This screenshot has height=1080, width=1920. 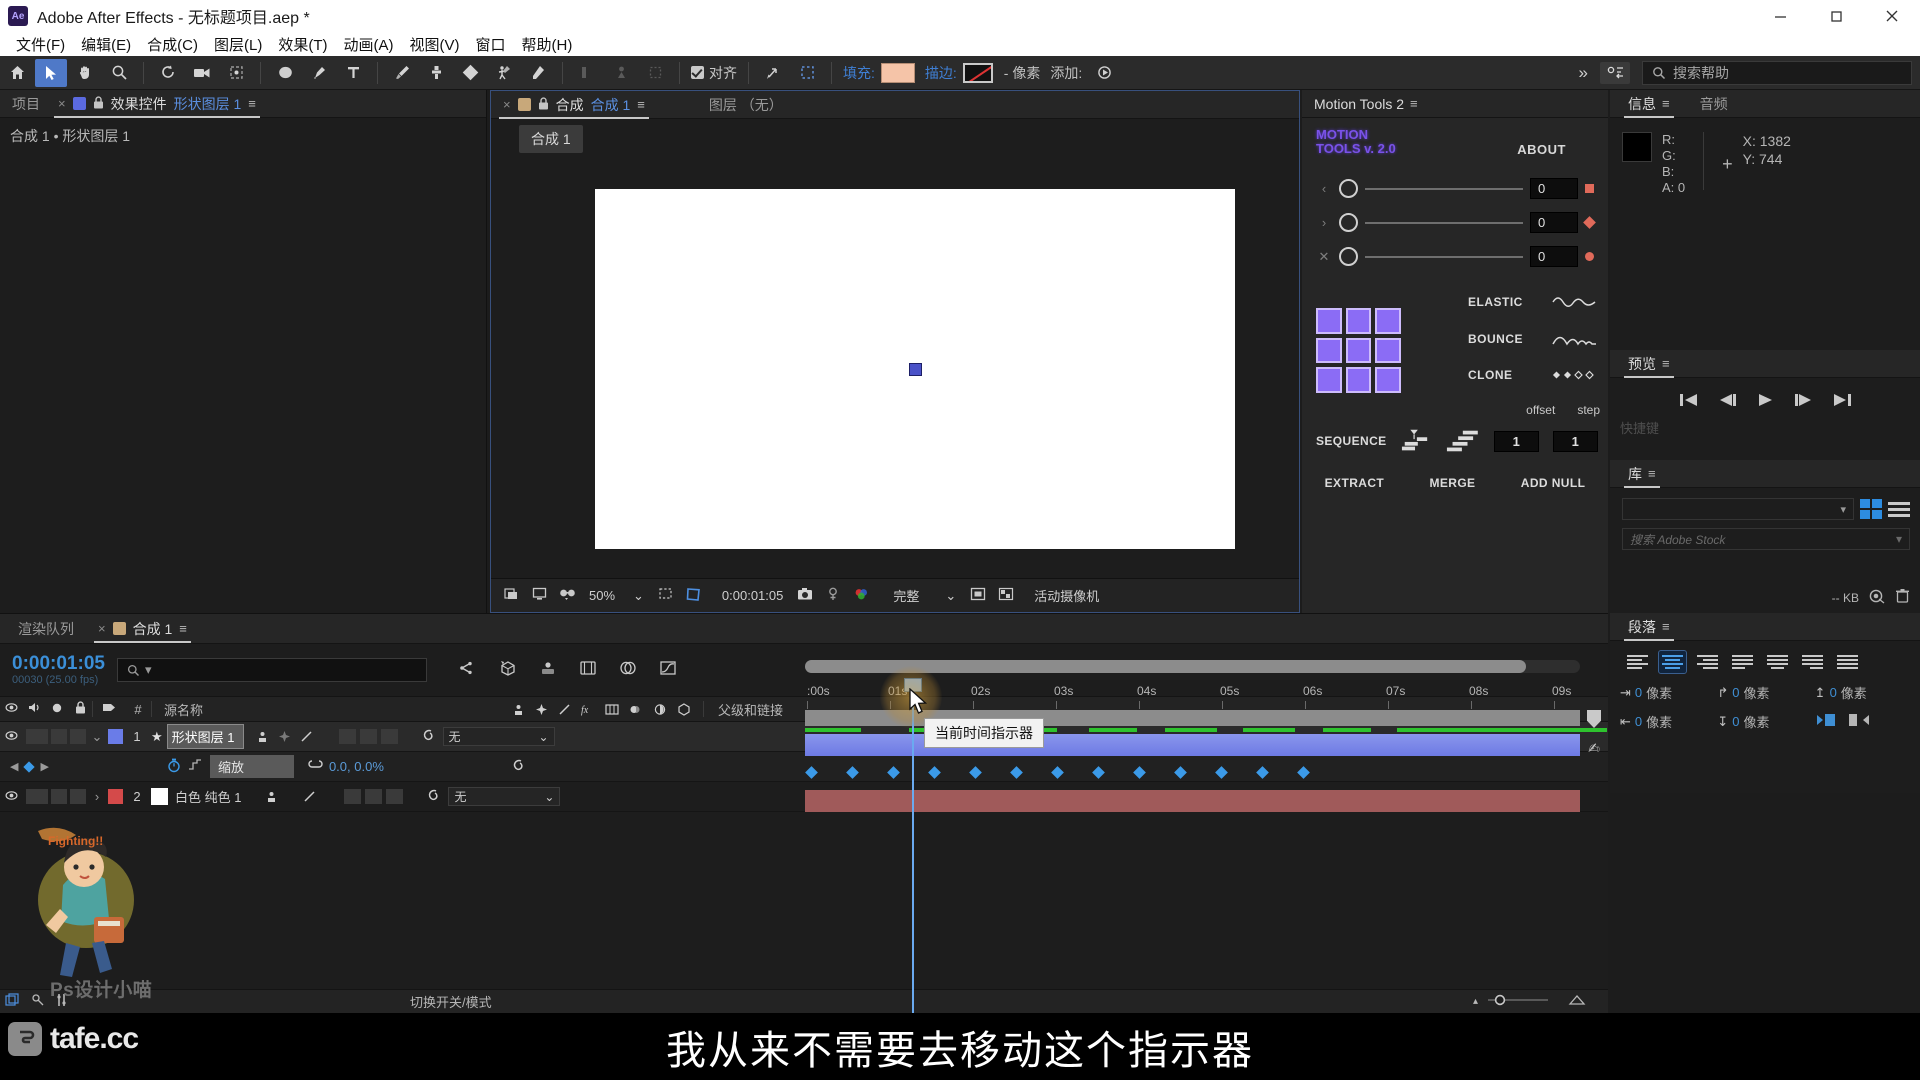 I want to click on menu-edit: 编辑(E), so click(x=106, y=44).